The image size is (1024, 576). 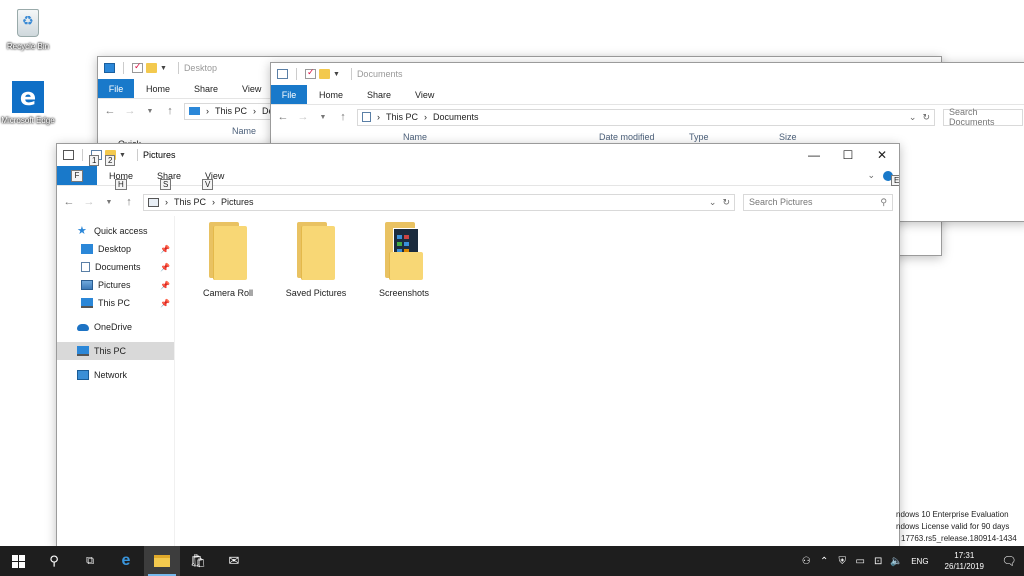 I want to click on volume-icon: 🔈, so click(x=896, y=561).